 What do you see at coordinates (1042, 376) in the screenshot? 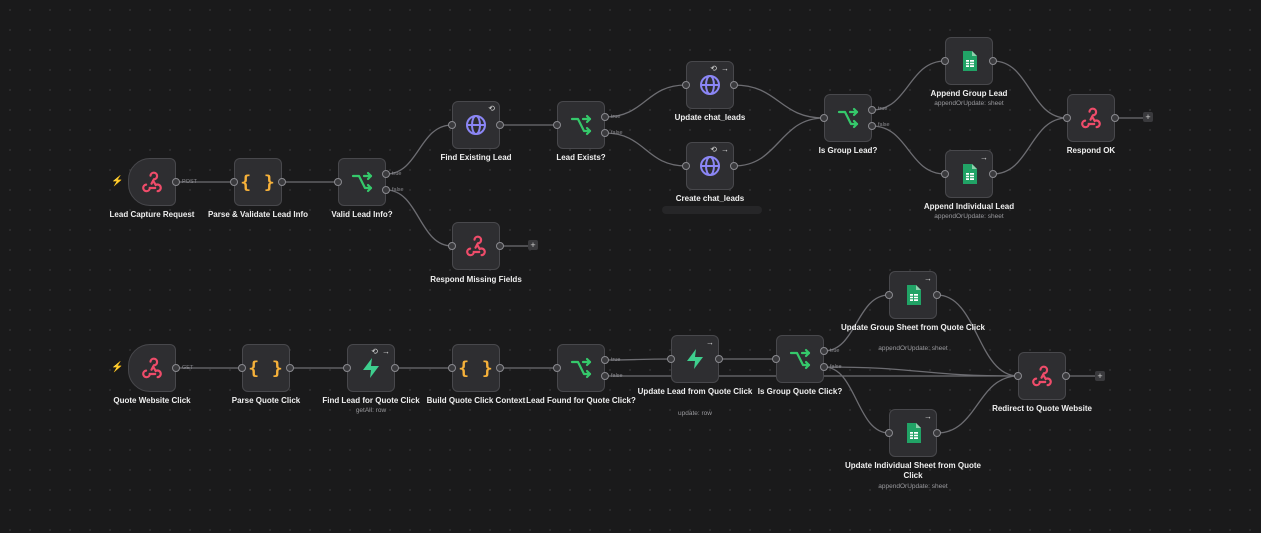
I see `node-redirect-to-quote-website` at bounding box center [1042, 376].